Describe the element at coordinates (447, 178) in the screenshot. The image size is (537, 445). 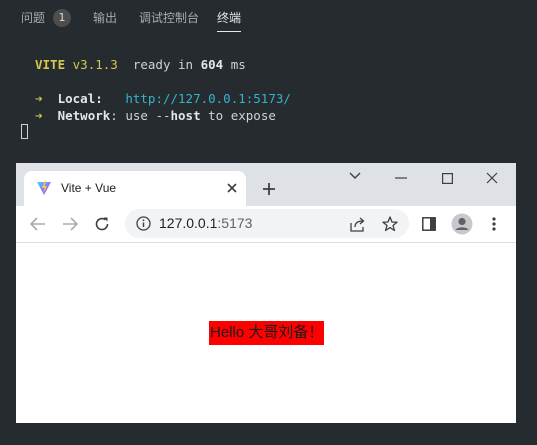
I see `maximize-icon` at that location.